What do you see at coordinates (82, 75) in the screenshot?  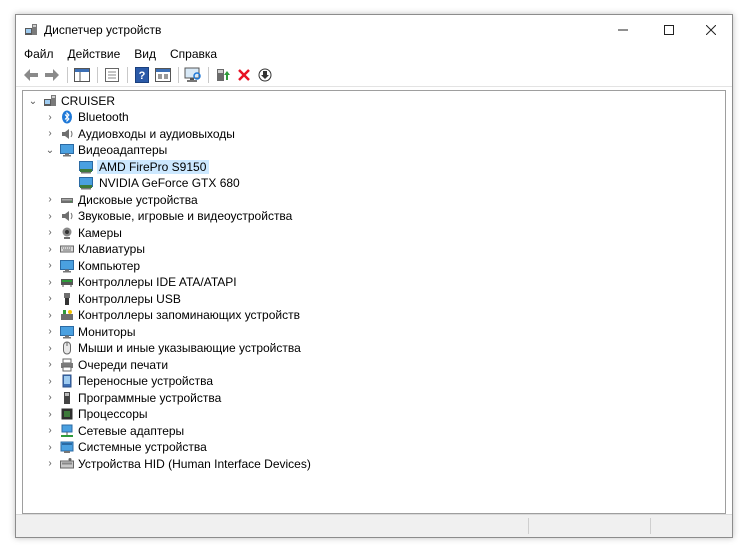 I see `show-hide-tree-button` at bounding box center [82, 75].